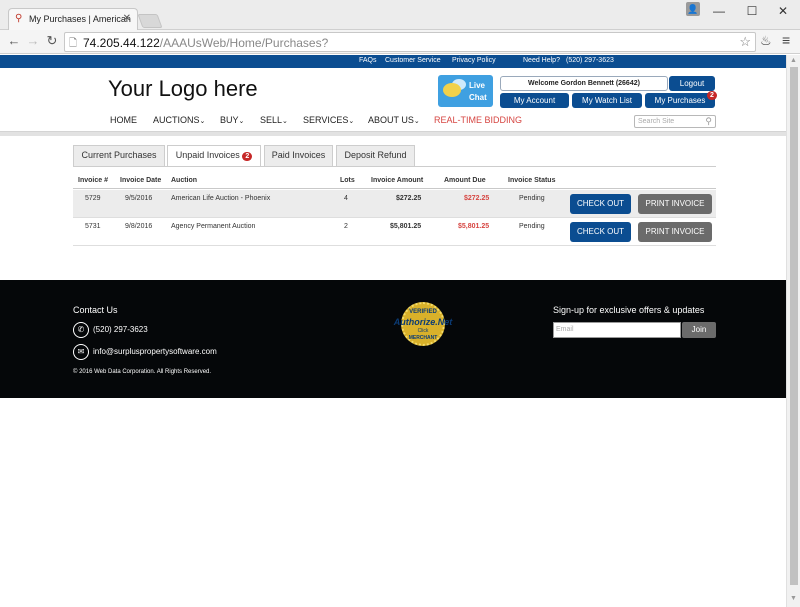 The height and width of the screenshot is (607, 800). I want to click on authorize-net-seal: VERIFIED Authorize.Net Click MERCHANT, so click(423, 326).